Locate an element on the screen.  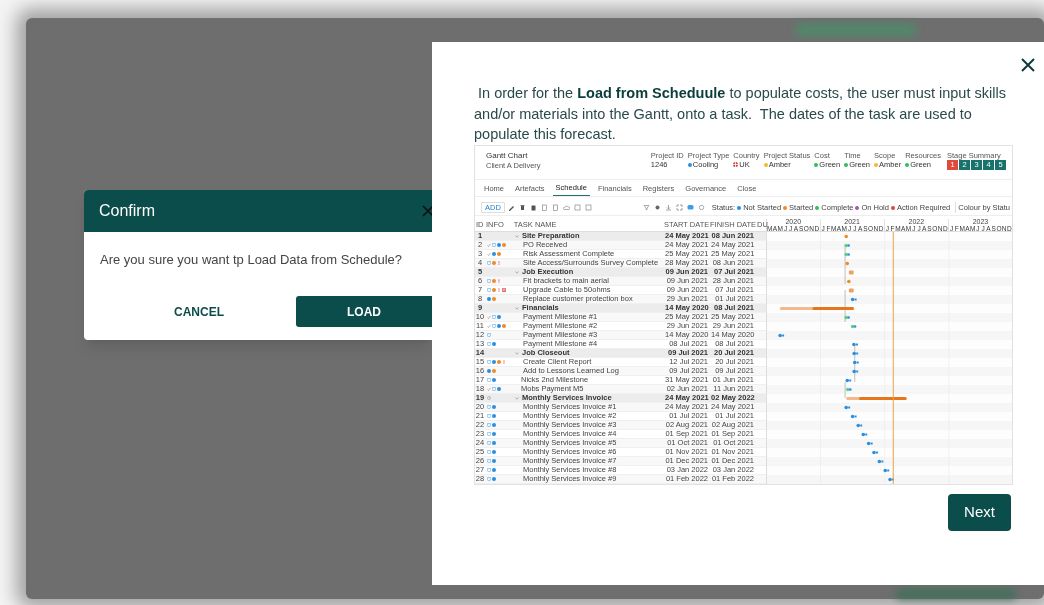
expand-icon is located at coordinates (680, 208).